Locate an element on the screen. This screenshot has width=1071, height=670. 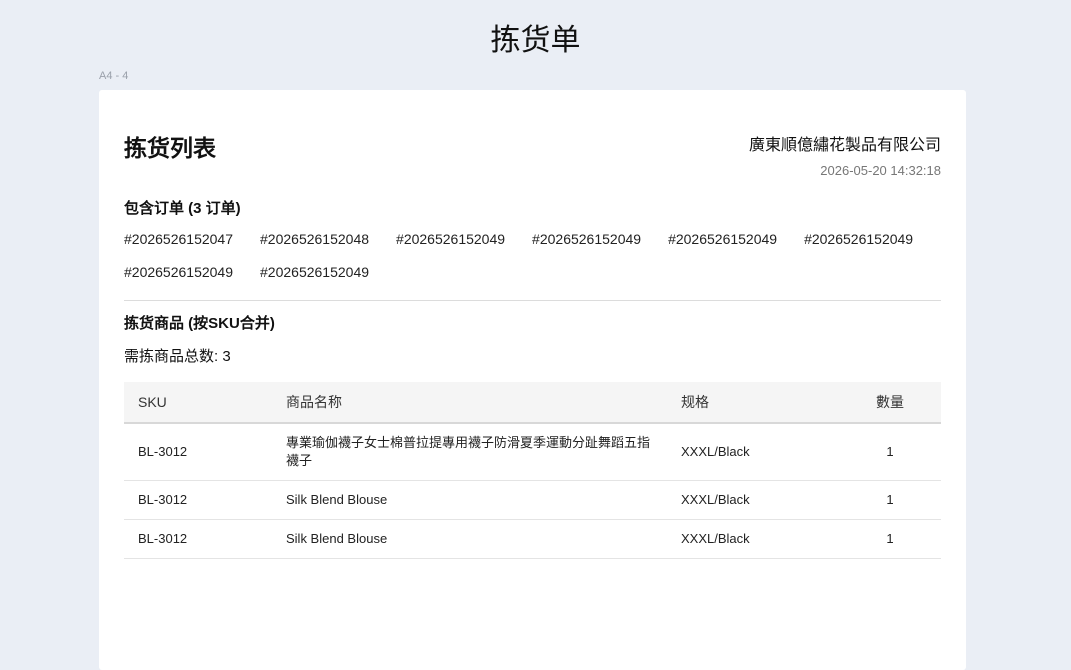
page-size-label: A4 - 4 is located at coordinates (114, 76).